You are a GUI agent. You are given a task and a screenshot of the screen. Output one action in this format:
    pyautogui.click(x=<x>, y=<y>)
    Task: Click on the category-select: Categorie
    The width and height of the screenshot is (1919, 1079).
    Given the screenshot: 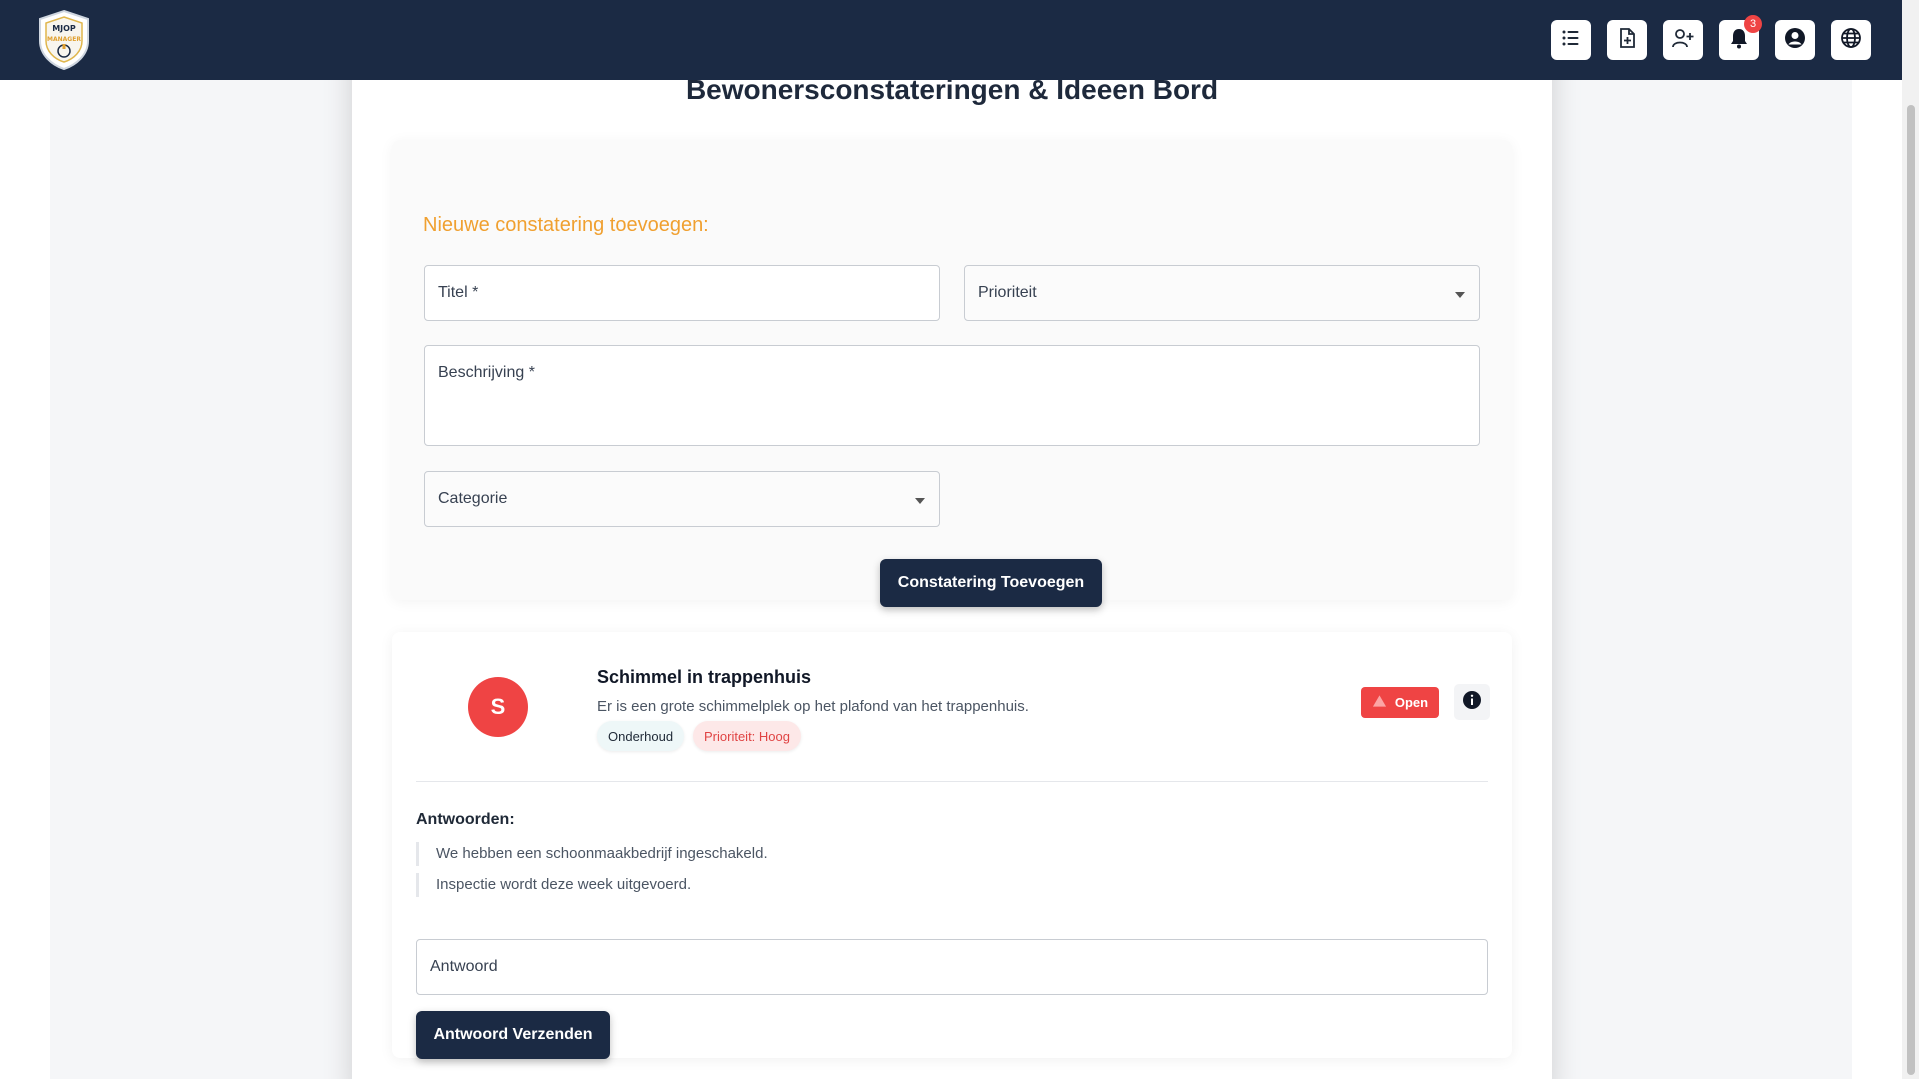 What is the action you would take?
    pyautogui.click(x=682, y=499)
    